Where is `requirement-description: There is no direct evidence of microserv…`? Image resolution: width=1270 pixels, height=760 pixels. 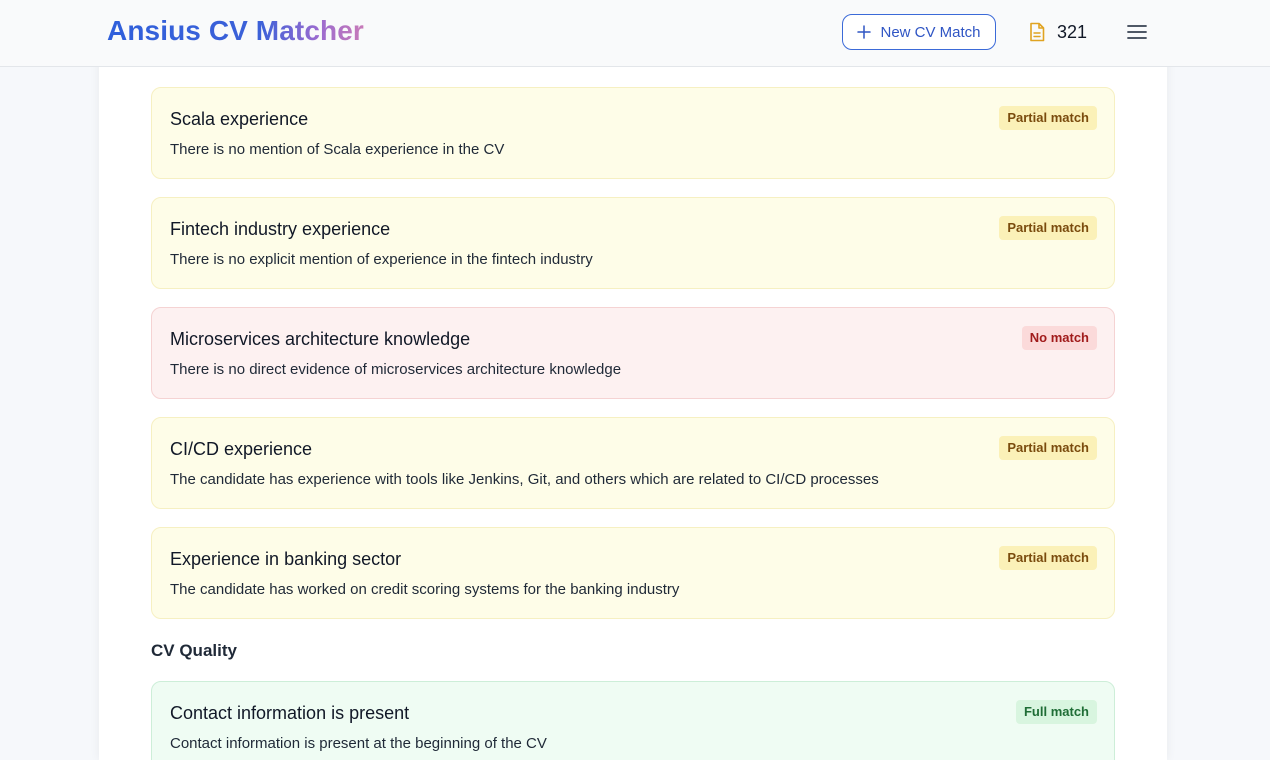
requirement-description: There is no direct evidence of microserv… is located at coordinates (396, 369).